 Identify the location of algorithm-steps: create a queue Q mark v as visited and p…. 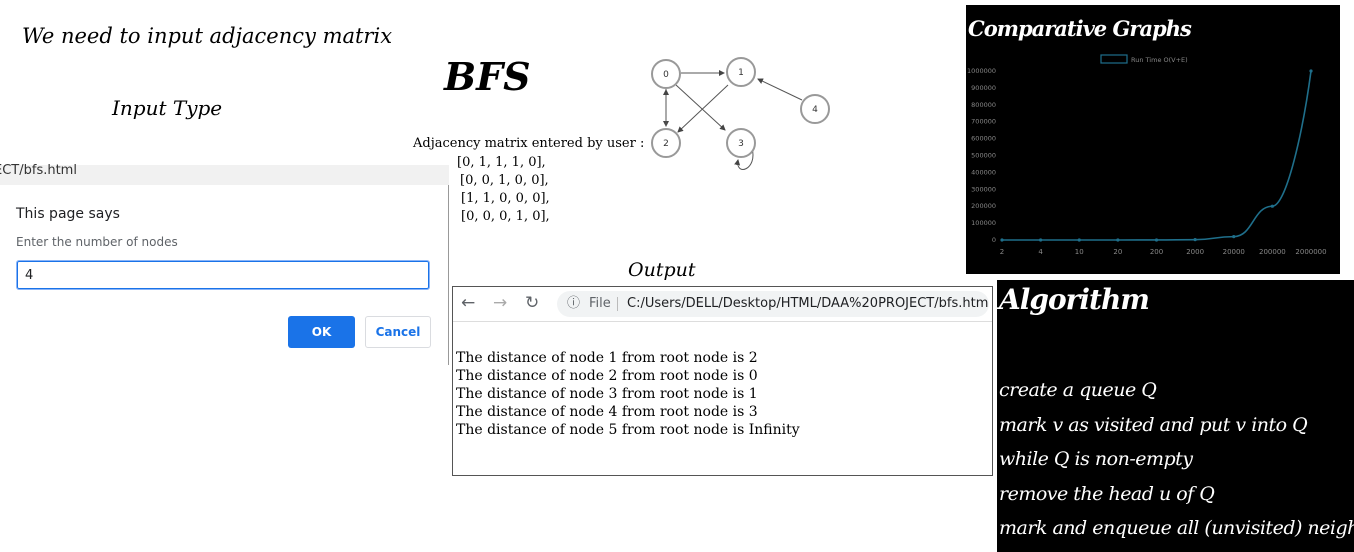
(1175, 461).